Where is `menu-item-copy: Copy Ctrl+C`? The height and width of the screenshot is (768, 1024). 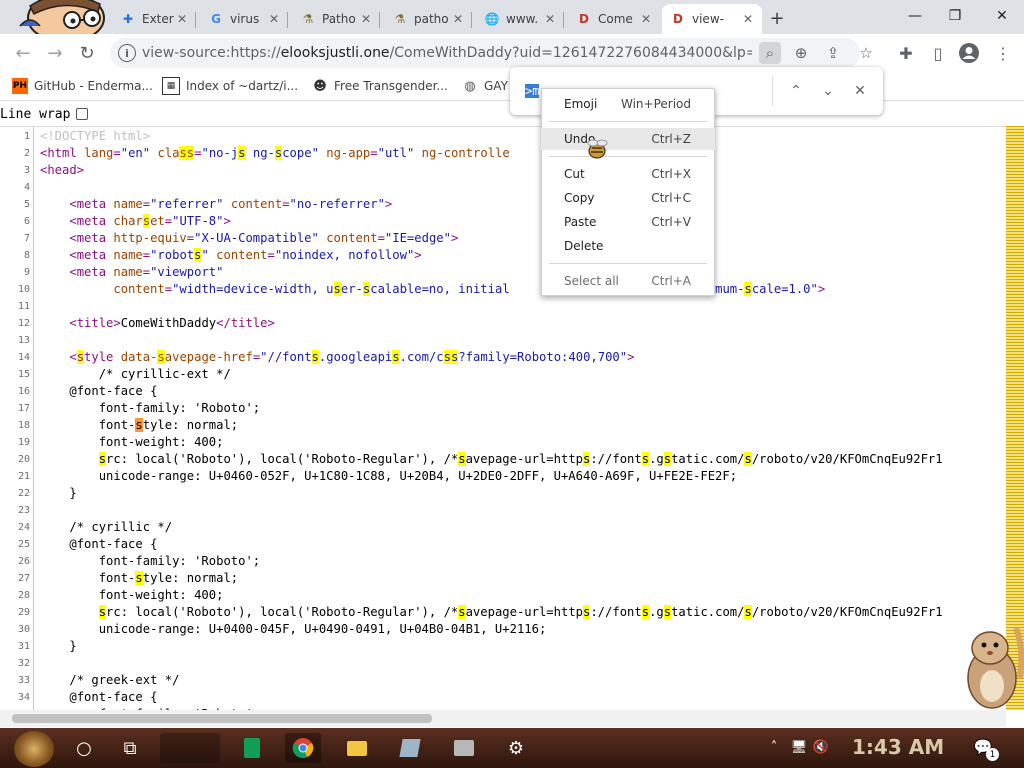 menu-item-copy: Copy Ctrl+C is located at coordinates (628, 198).